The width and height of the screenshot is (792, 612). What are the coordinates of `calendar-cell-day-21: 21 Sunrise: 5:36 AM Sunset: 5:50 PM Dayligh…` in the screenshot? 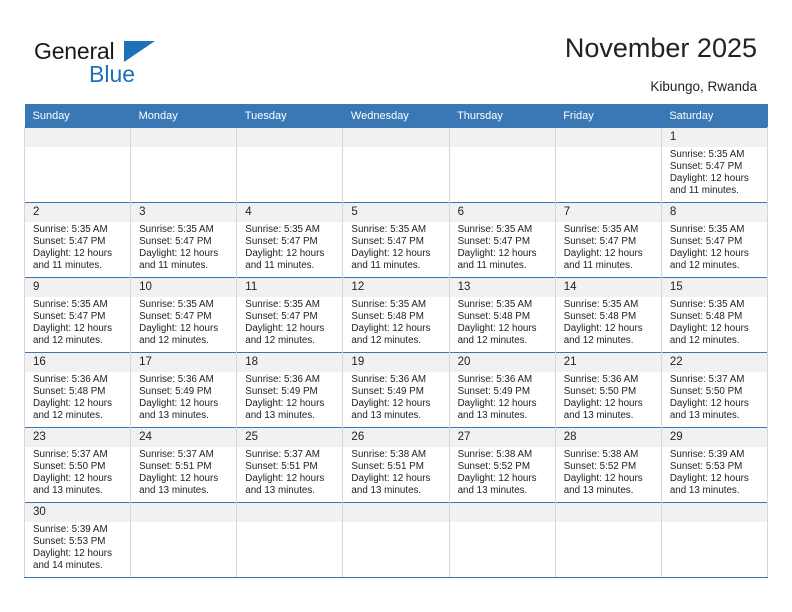 It's located at (608, 390).